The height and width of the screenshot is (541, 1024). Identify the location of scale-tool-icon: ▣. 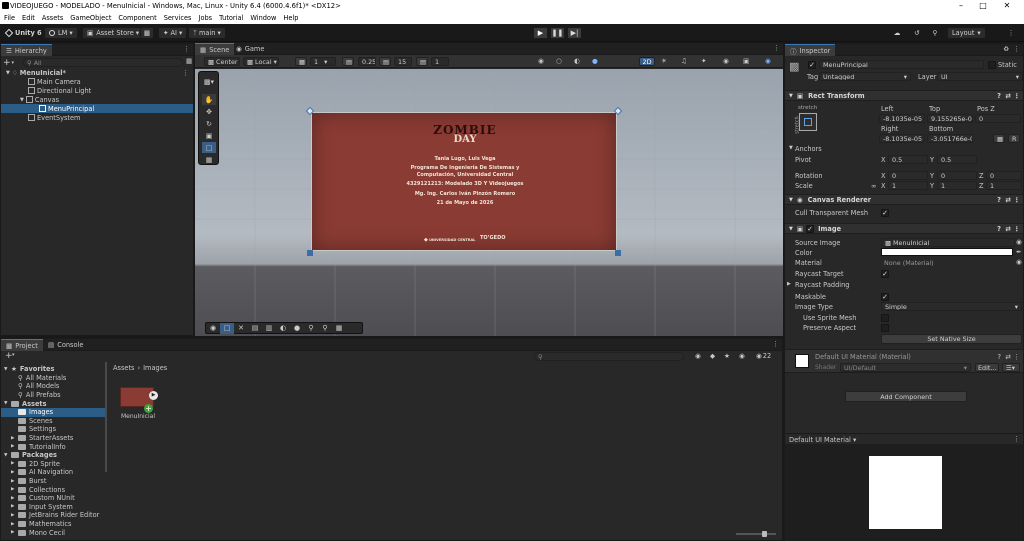
(209, 135).